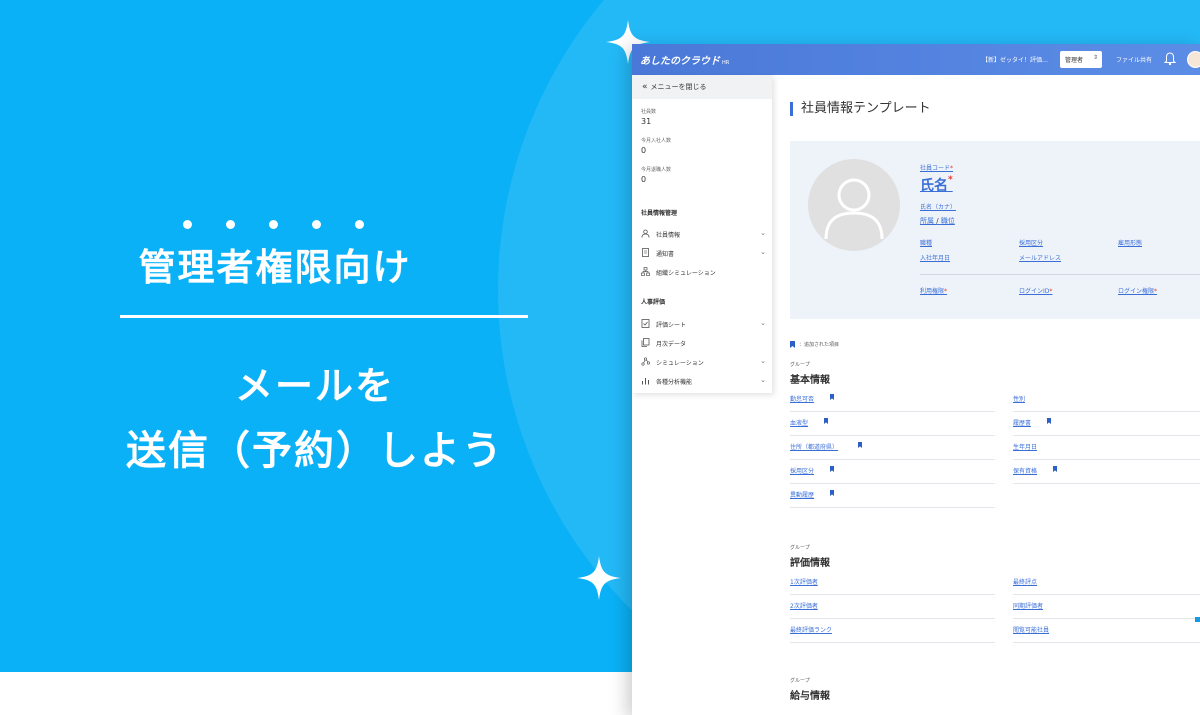 This screenshot has height=715, width=1200. I want to click on employee-name-field: 氏名*, so click(936, 185).